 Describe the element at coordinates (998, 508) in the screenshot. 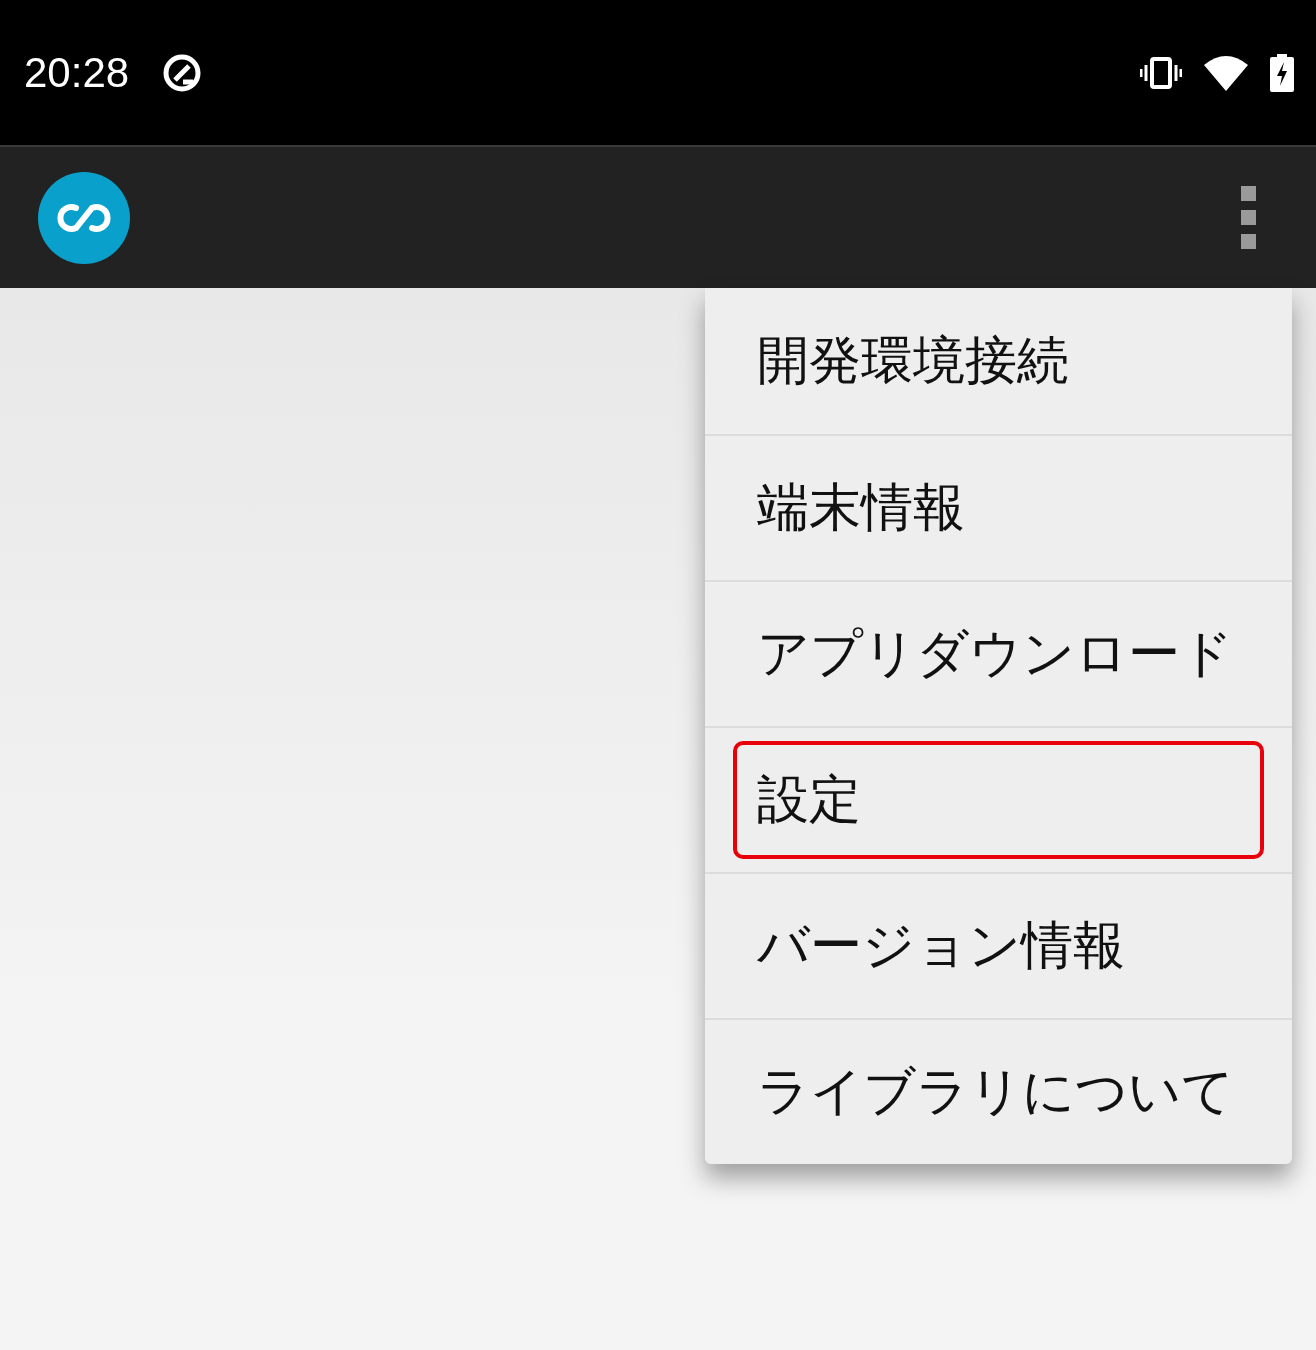

I see `menu-item: 端末情報` at that location.